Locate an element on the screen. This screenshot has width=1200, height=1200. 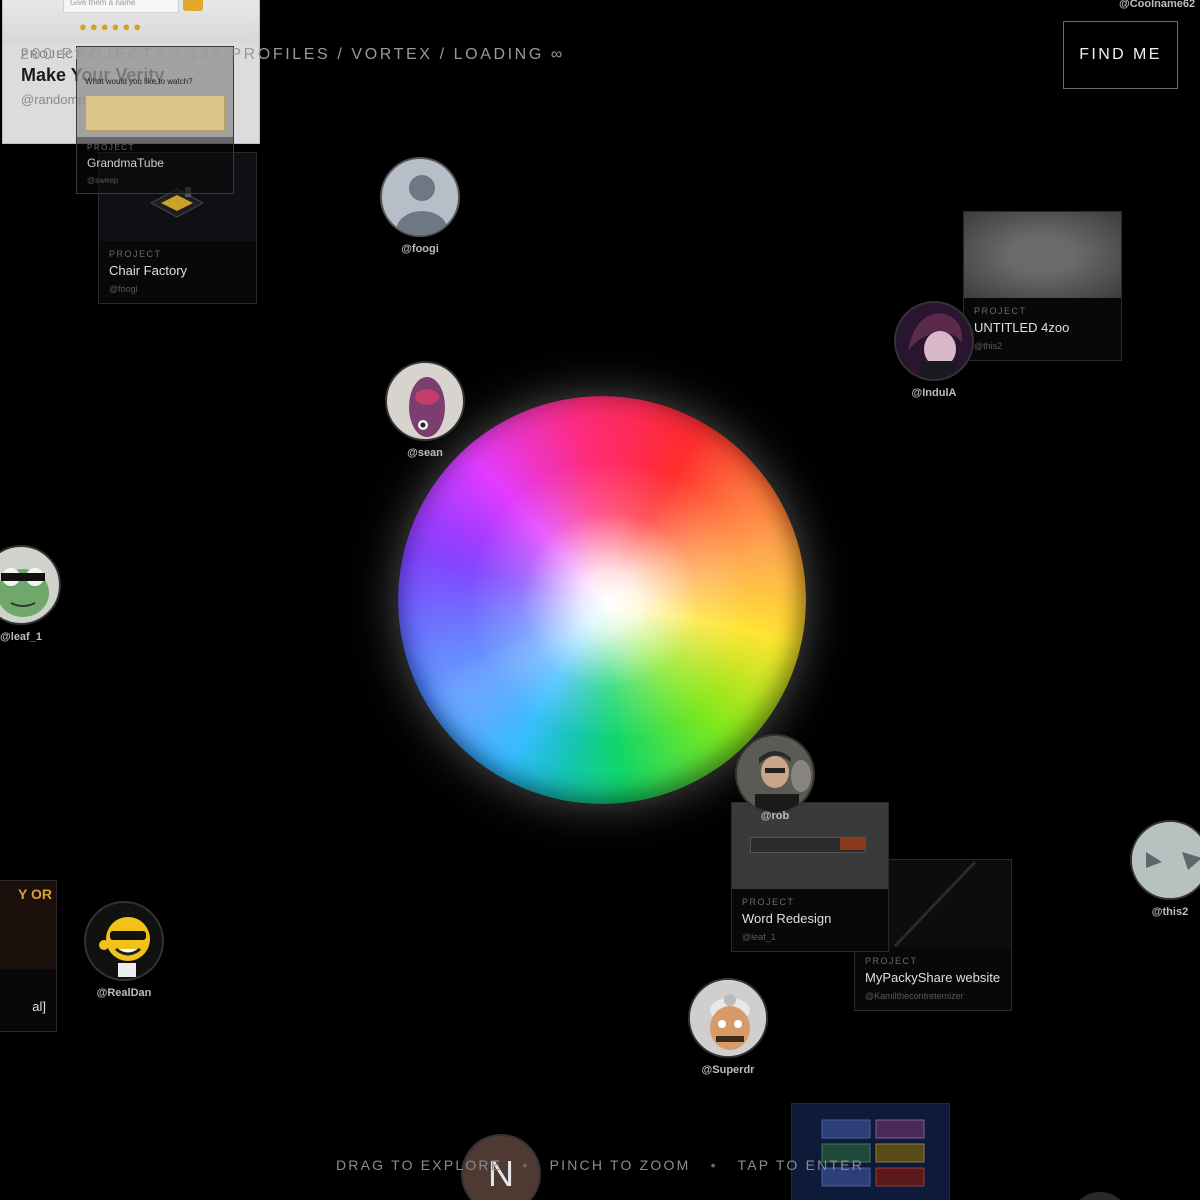
anime-character-icon is located at coordinates (935, 346).